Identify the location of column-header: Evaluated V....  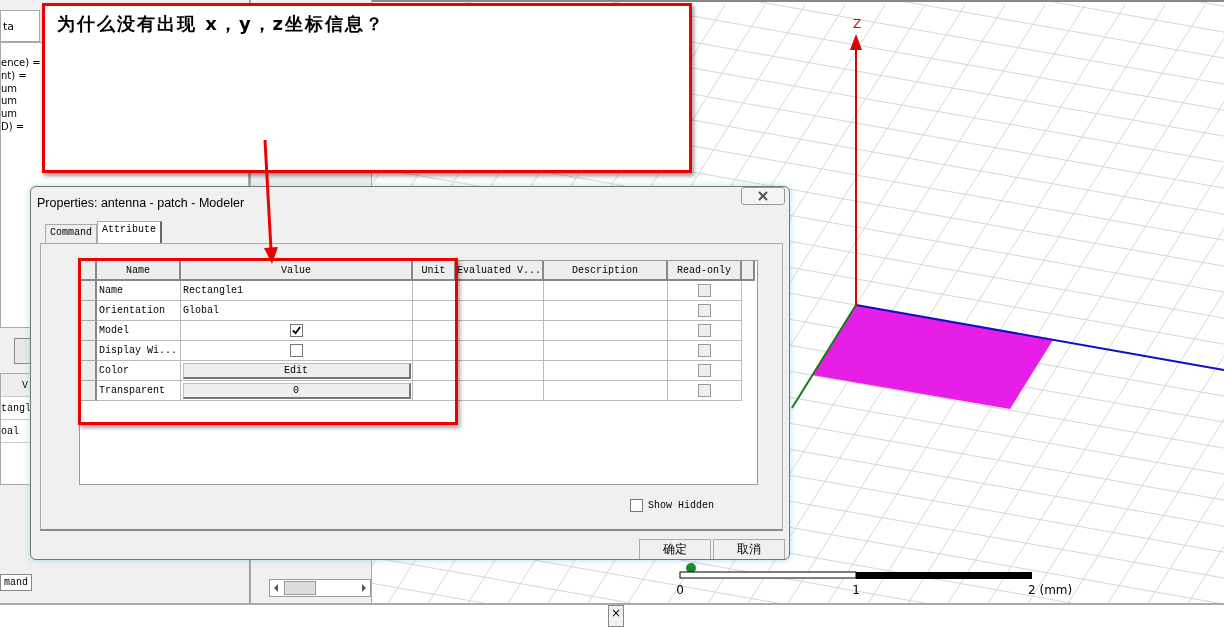
(500, 271).